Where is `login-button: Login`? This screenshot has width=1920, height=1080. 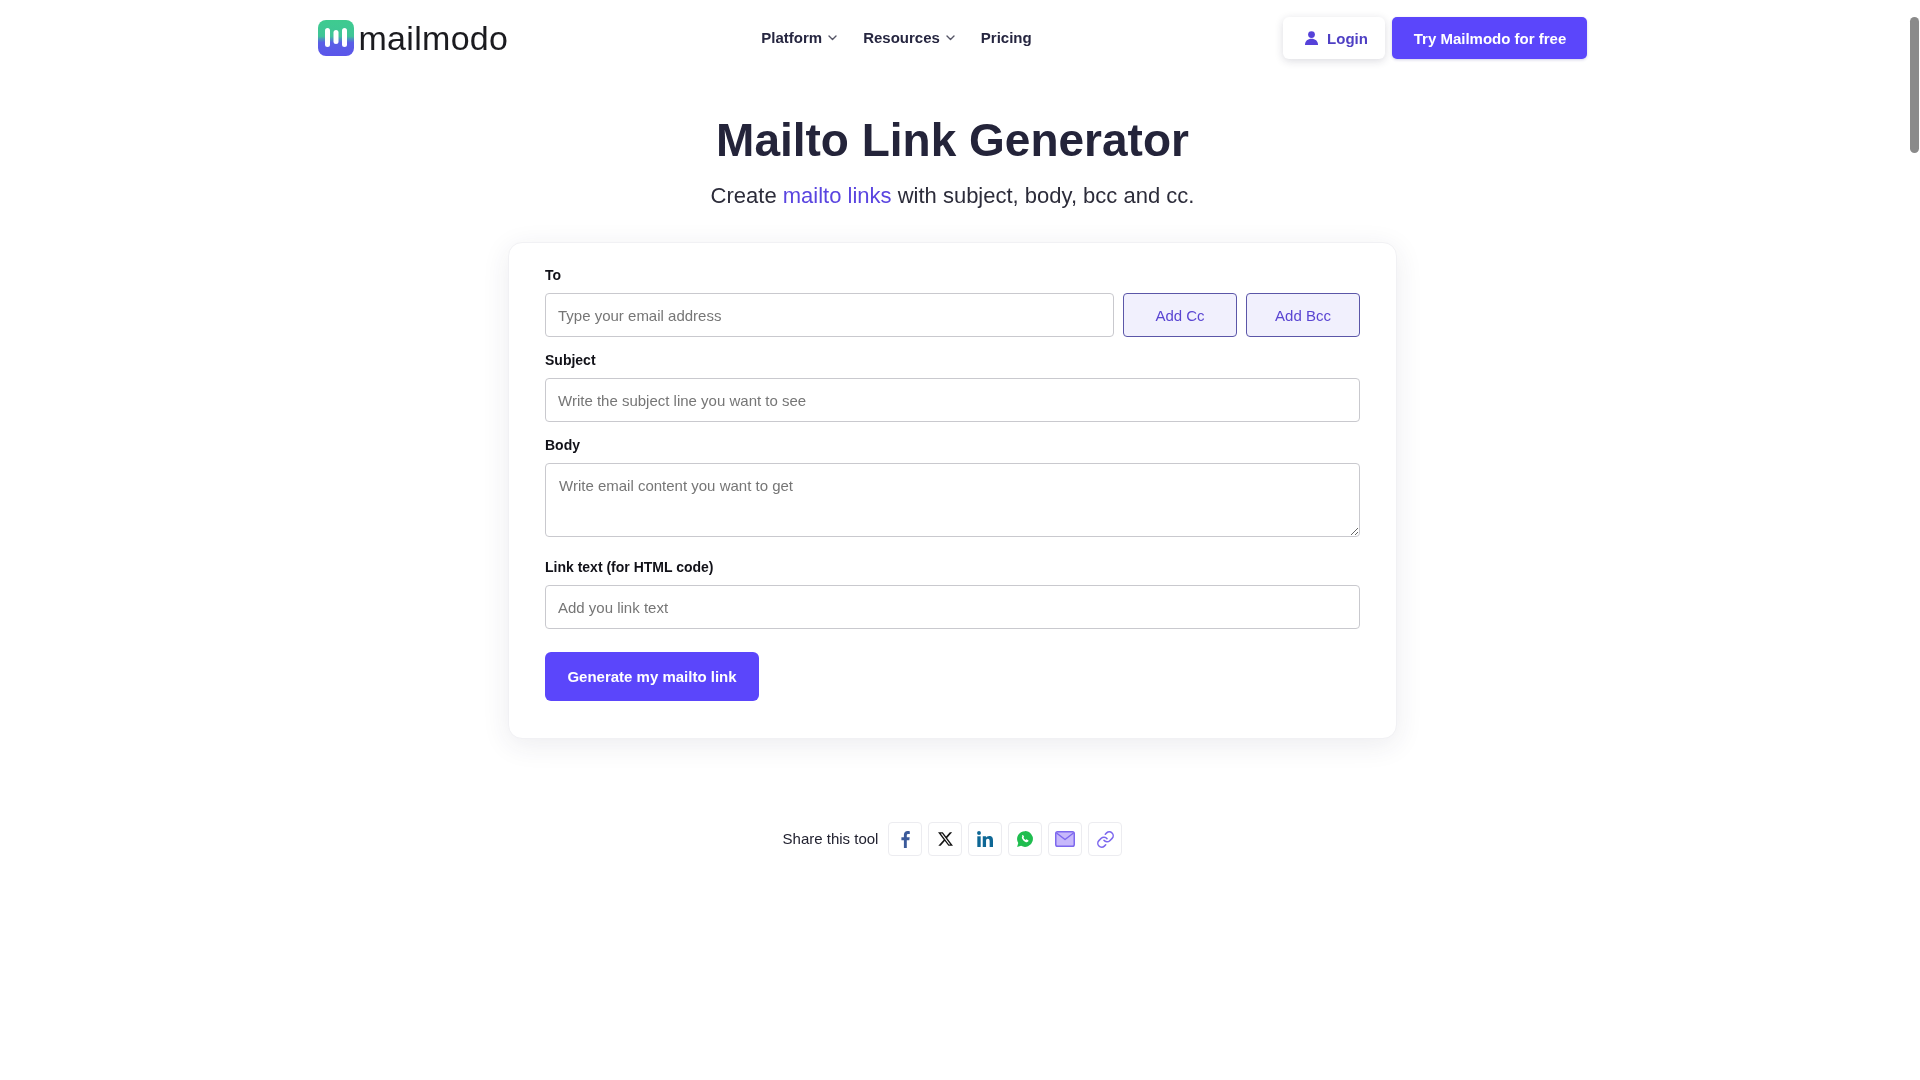
login-button: Login is located at coordinates (1334, 38).